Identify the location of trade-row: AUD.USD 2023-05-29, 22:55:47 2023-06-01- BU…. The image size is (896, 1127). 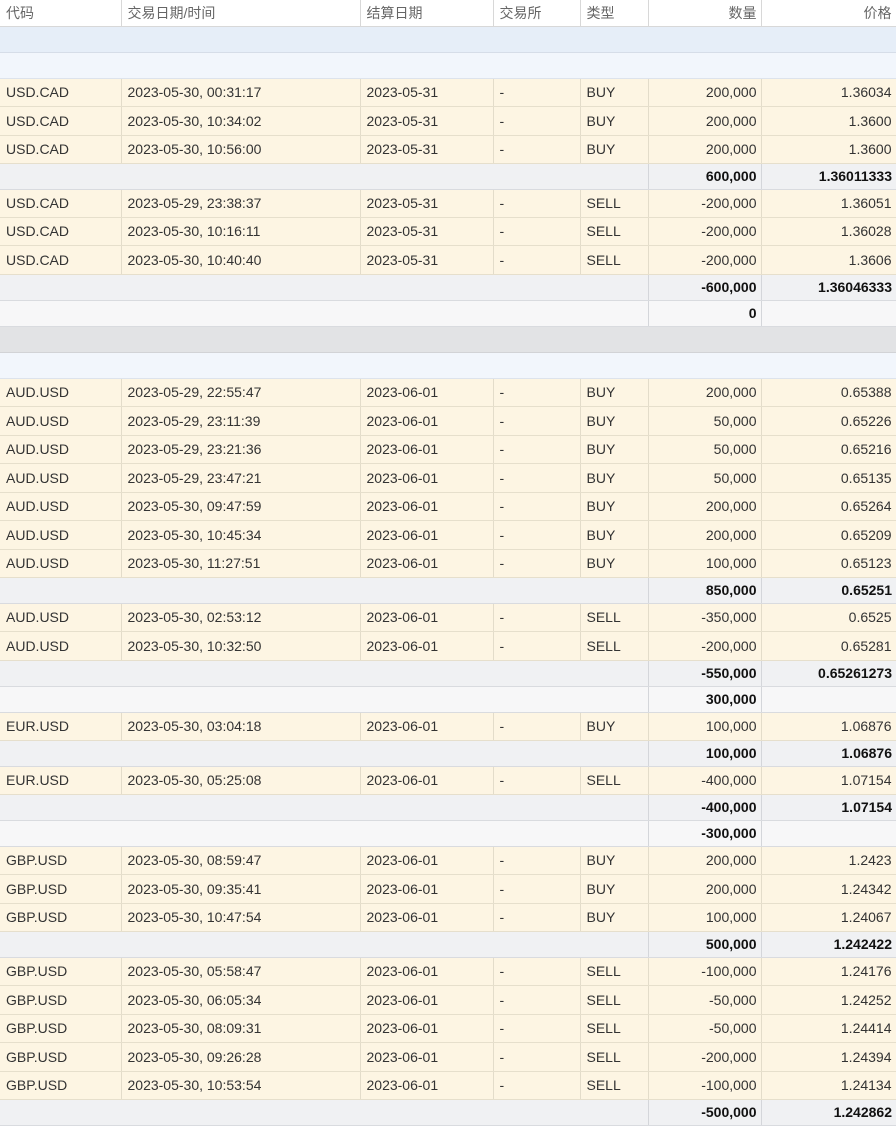
(448, 392).